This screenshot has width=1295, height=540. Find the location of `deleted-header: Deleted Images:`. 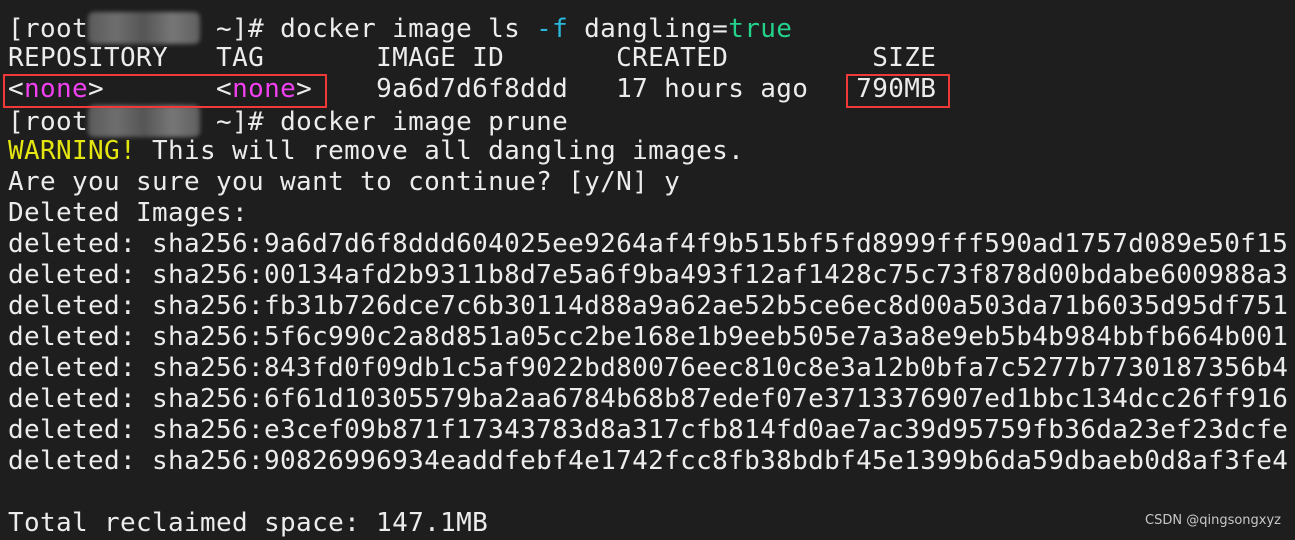

deleted-header: Deleted Images: is located at coordinates (128, 213).